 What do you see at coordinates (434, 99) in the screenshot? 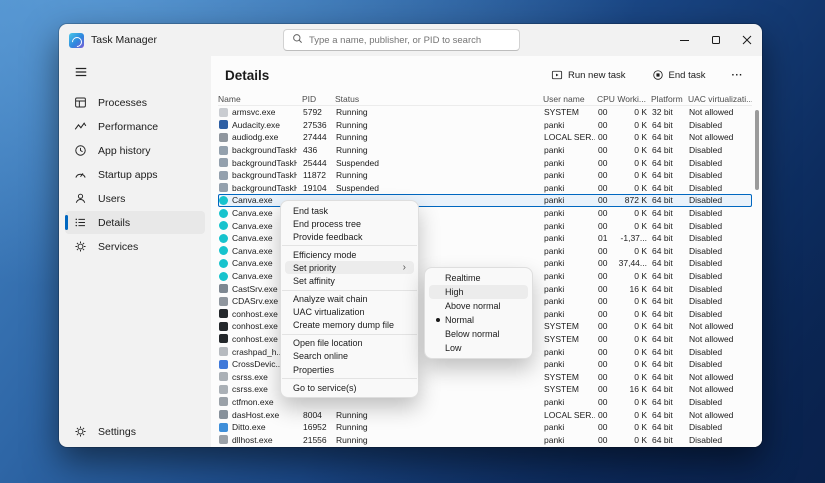
I see `column-header-status: Status` at bounding box center [434, 99].